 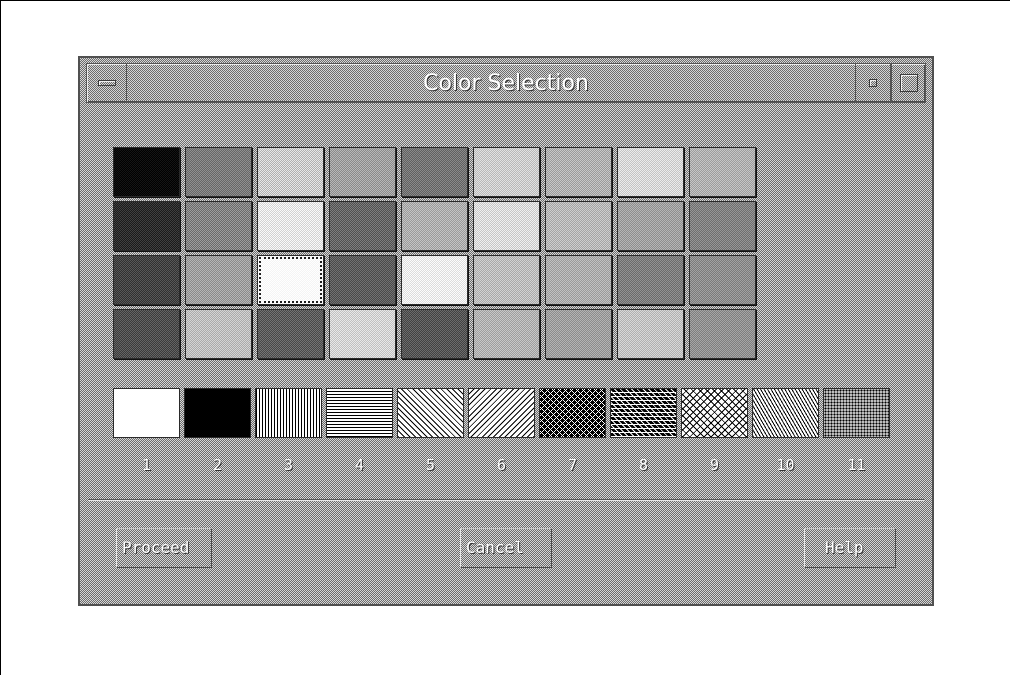 I want to click on pattern-swatch-row, so click(x=501, y=413).